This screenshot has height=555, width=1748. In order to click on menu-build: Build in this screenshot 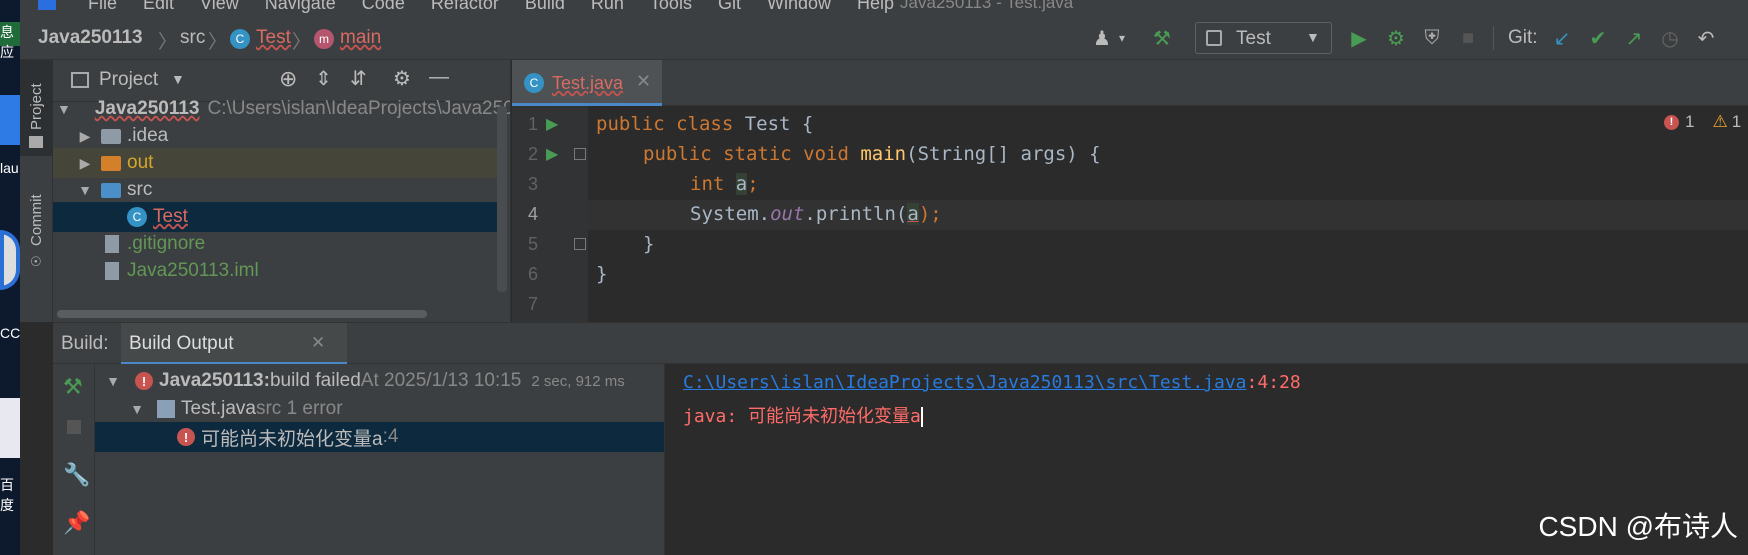, I will do `click(545, 7)`.